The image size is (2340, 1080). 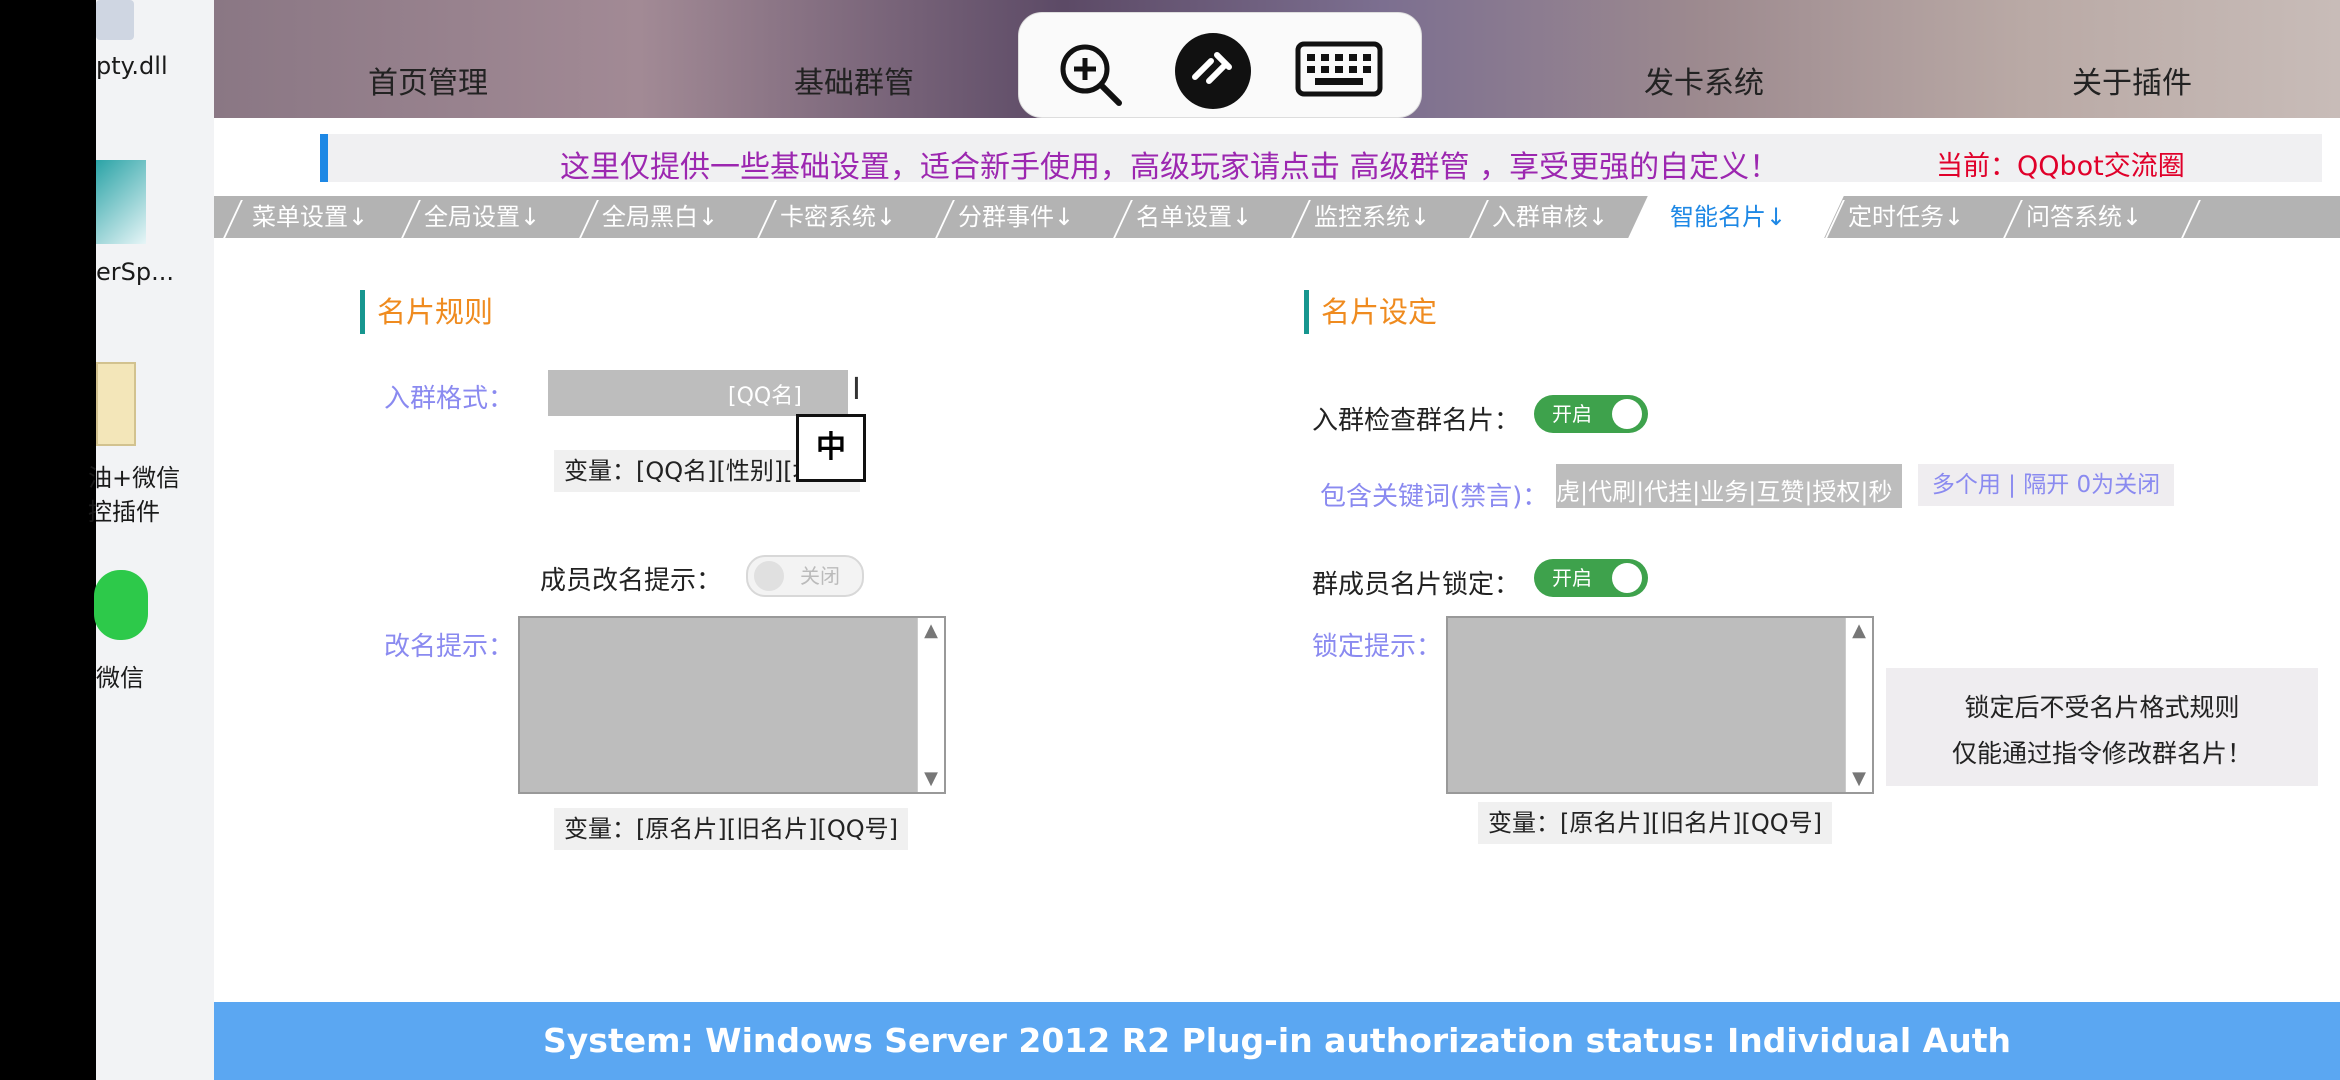 What do you see at coordinates (1370, 312) in the screenshot?
I see `section-title-card-settings: 名片设定` at bounding box center [1370, 312].